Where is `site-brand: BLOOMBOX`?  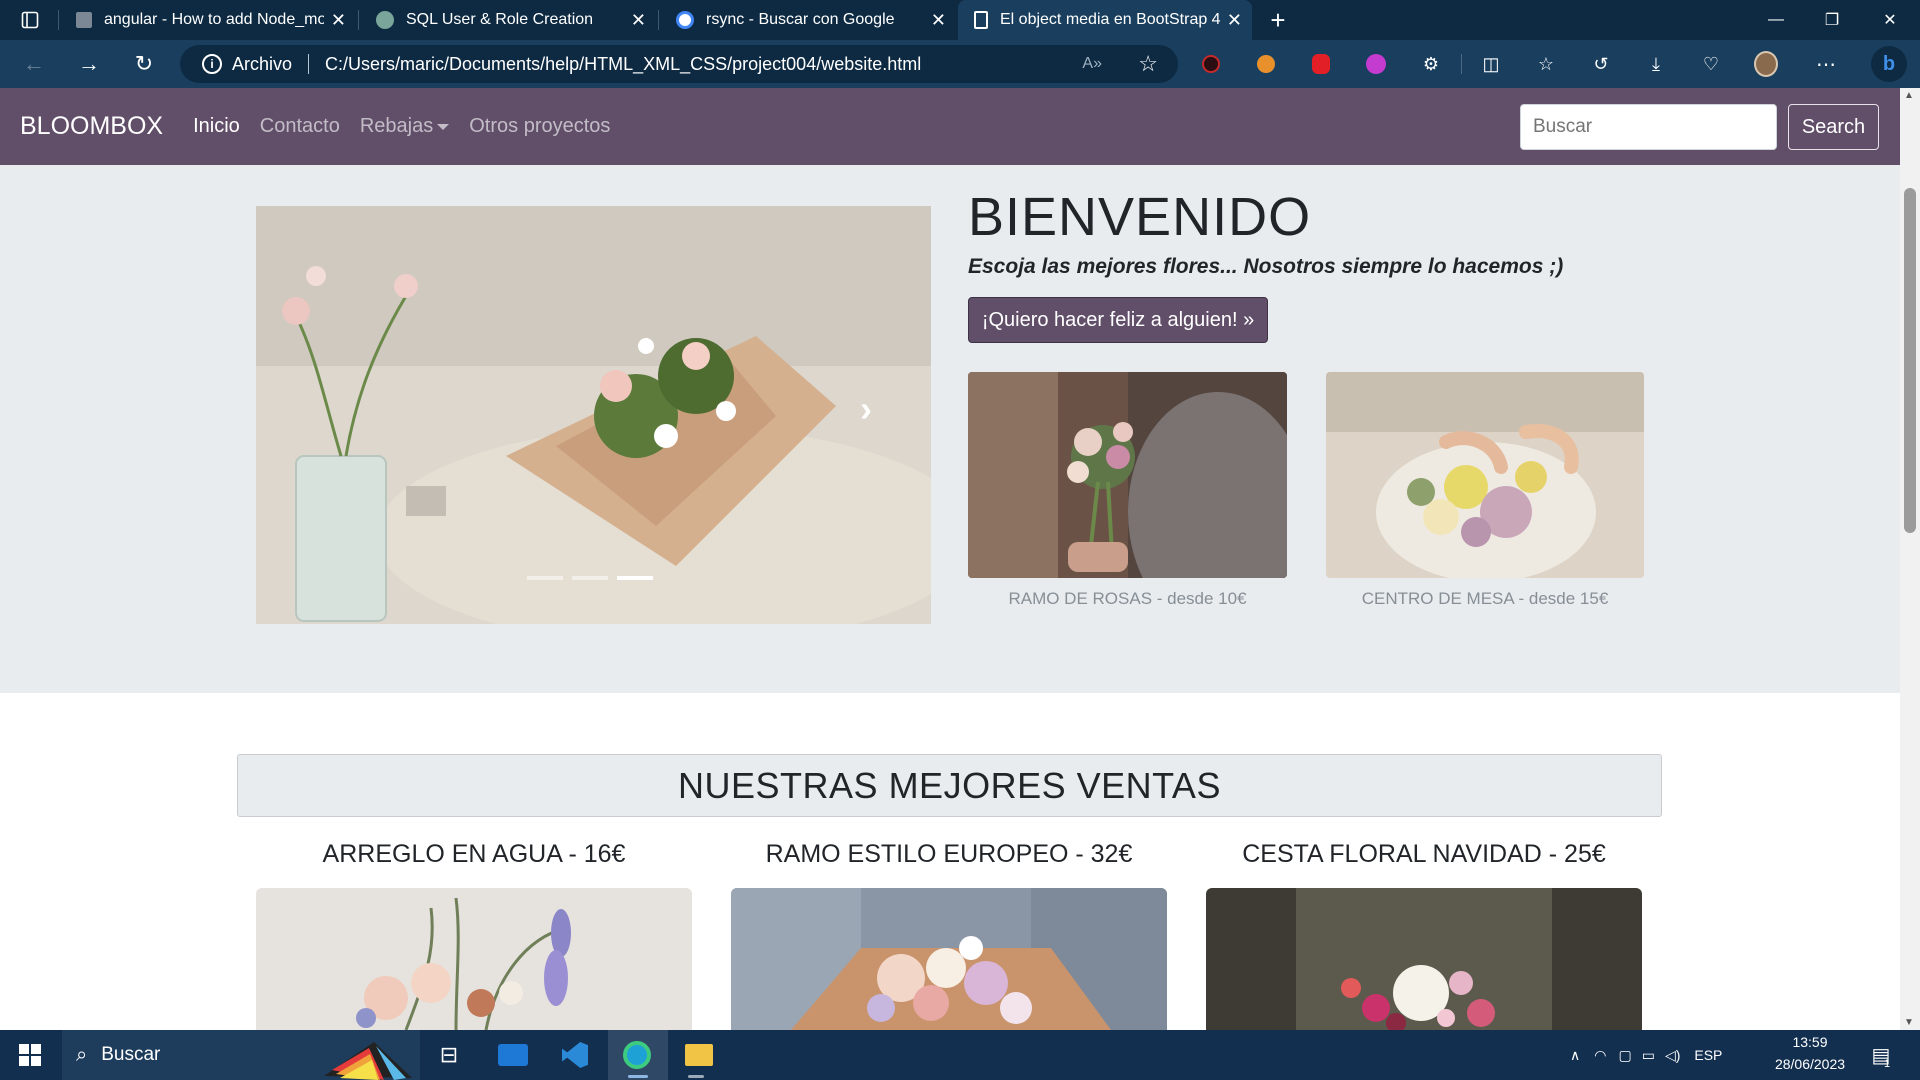 site-brand: BLOOMBOX is located at coordinates (91, 126).